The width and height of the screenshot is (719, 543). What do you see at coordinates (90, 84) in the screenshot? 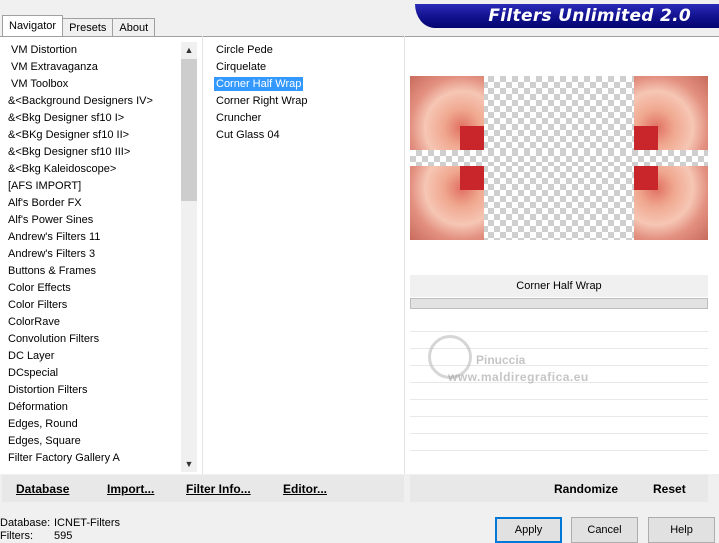
I see `category-item: VM Toolbox` at bounding box center [90, 84].